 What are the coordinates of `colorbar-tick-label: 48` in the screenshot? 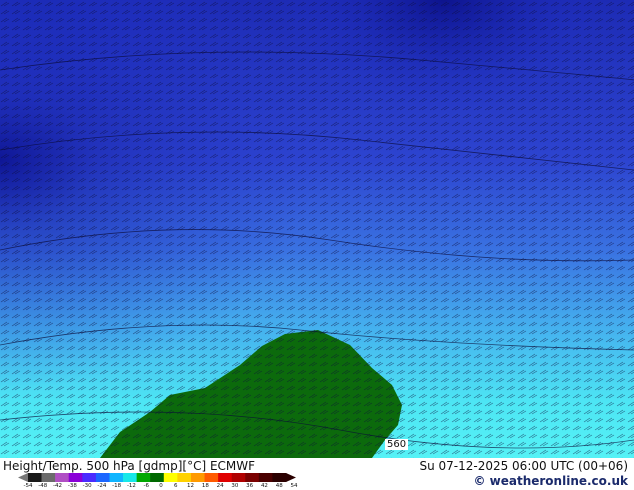 It's located at (279, 486).